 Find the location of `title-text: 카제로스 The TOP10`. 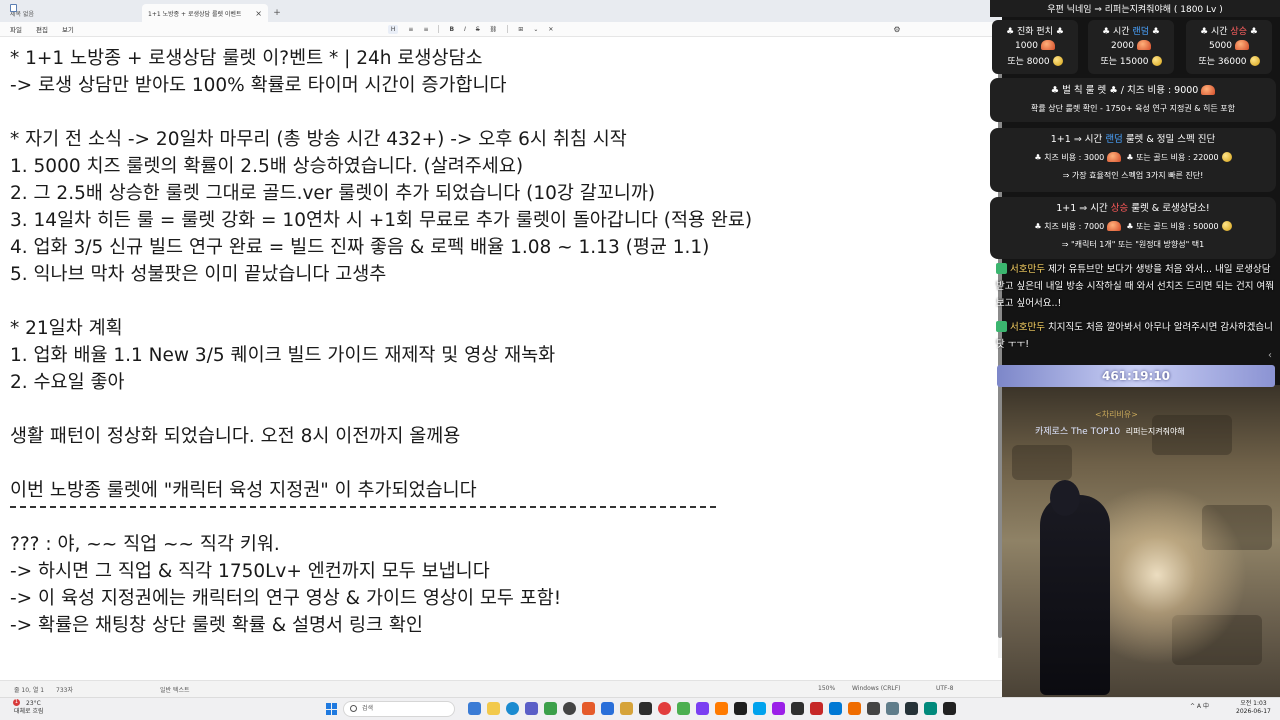

title-text: 카제로스 The TOP10 is located at coordinates (1078, 432).